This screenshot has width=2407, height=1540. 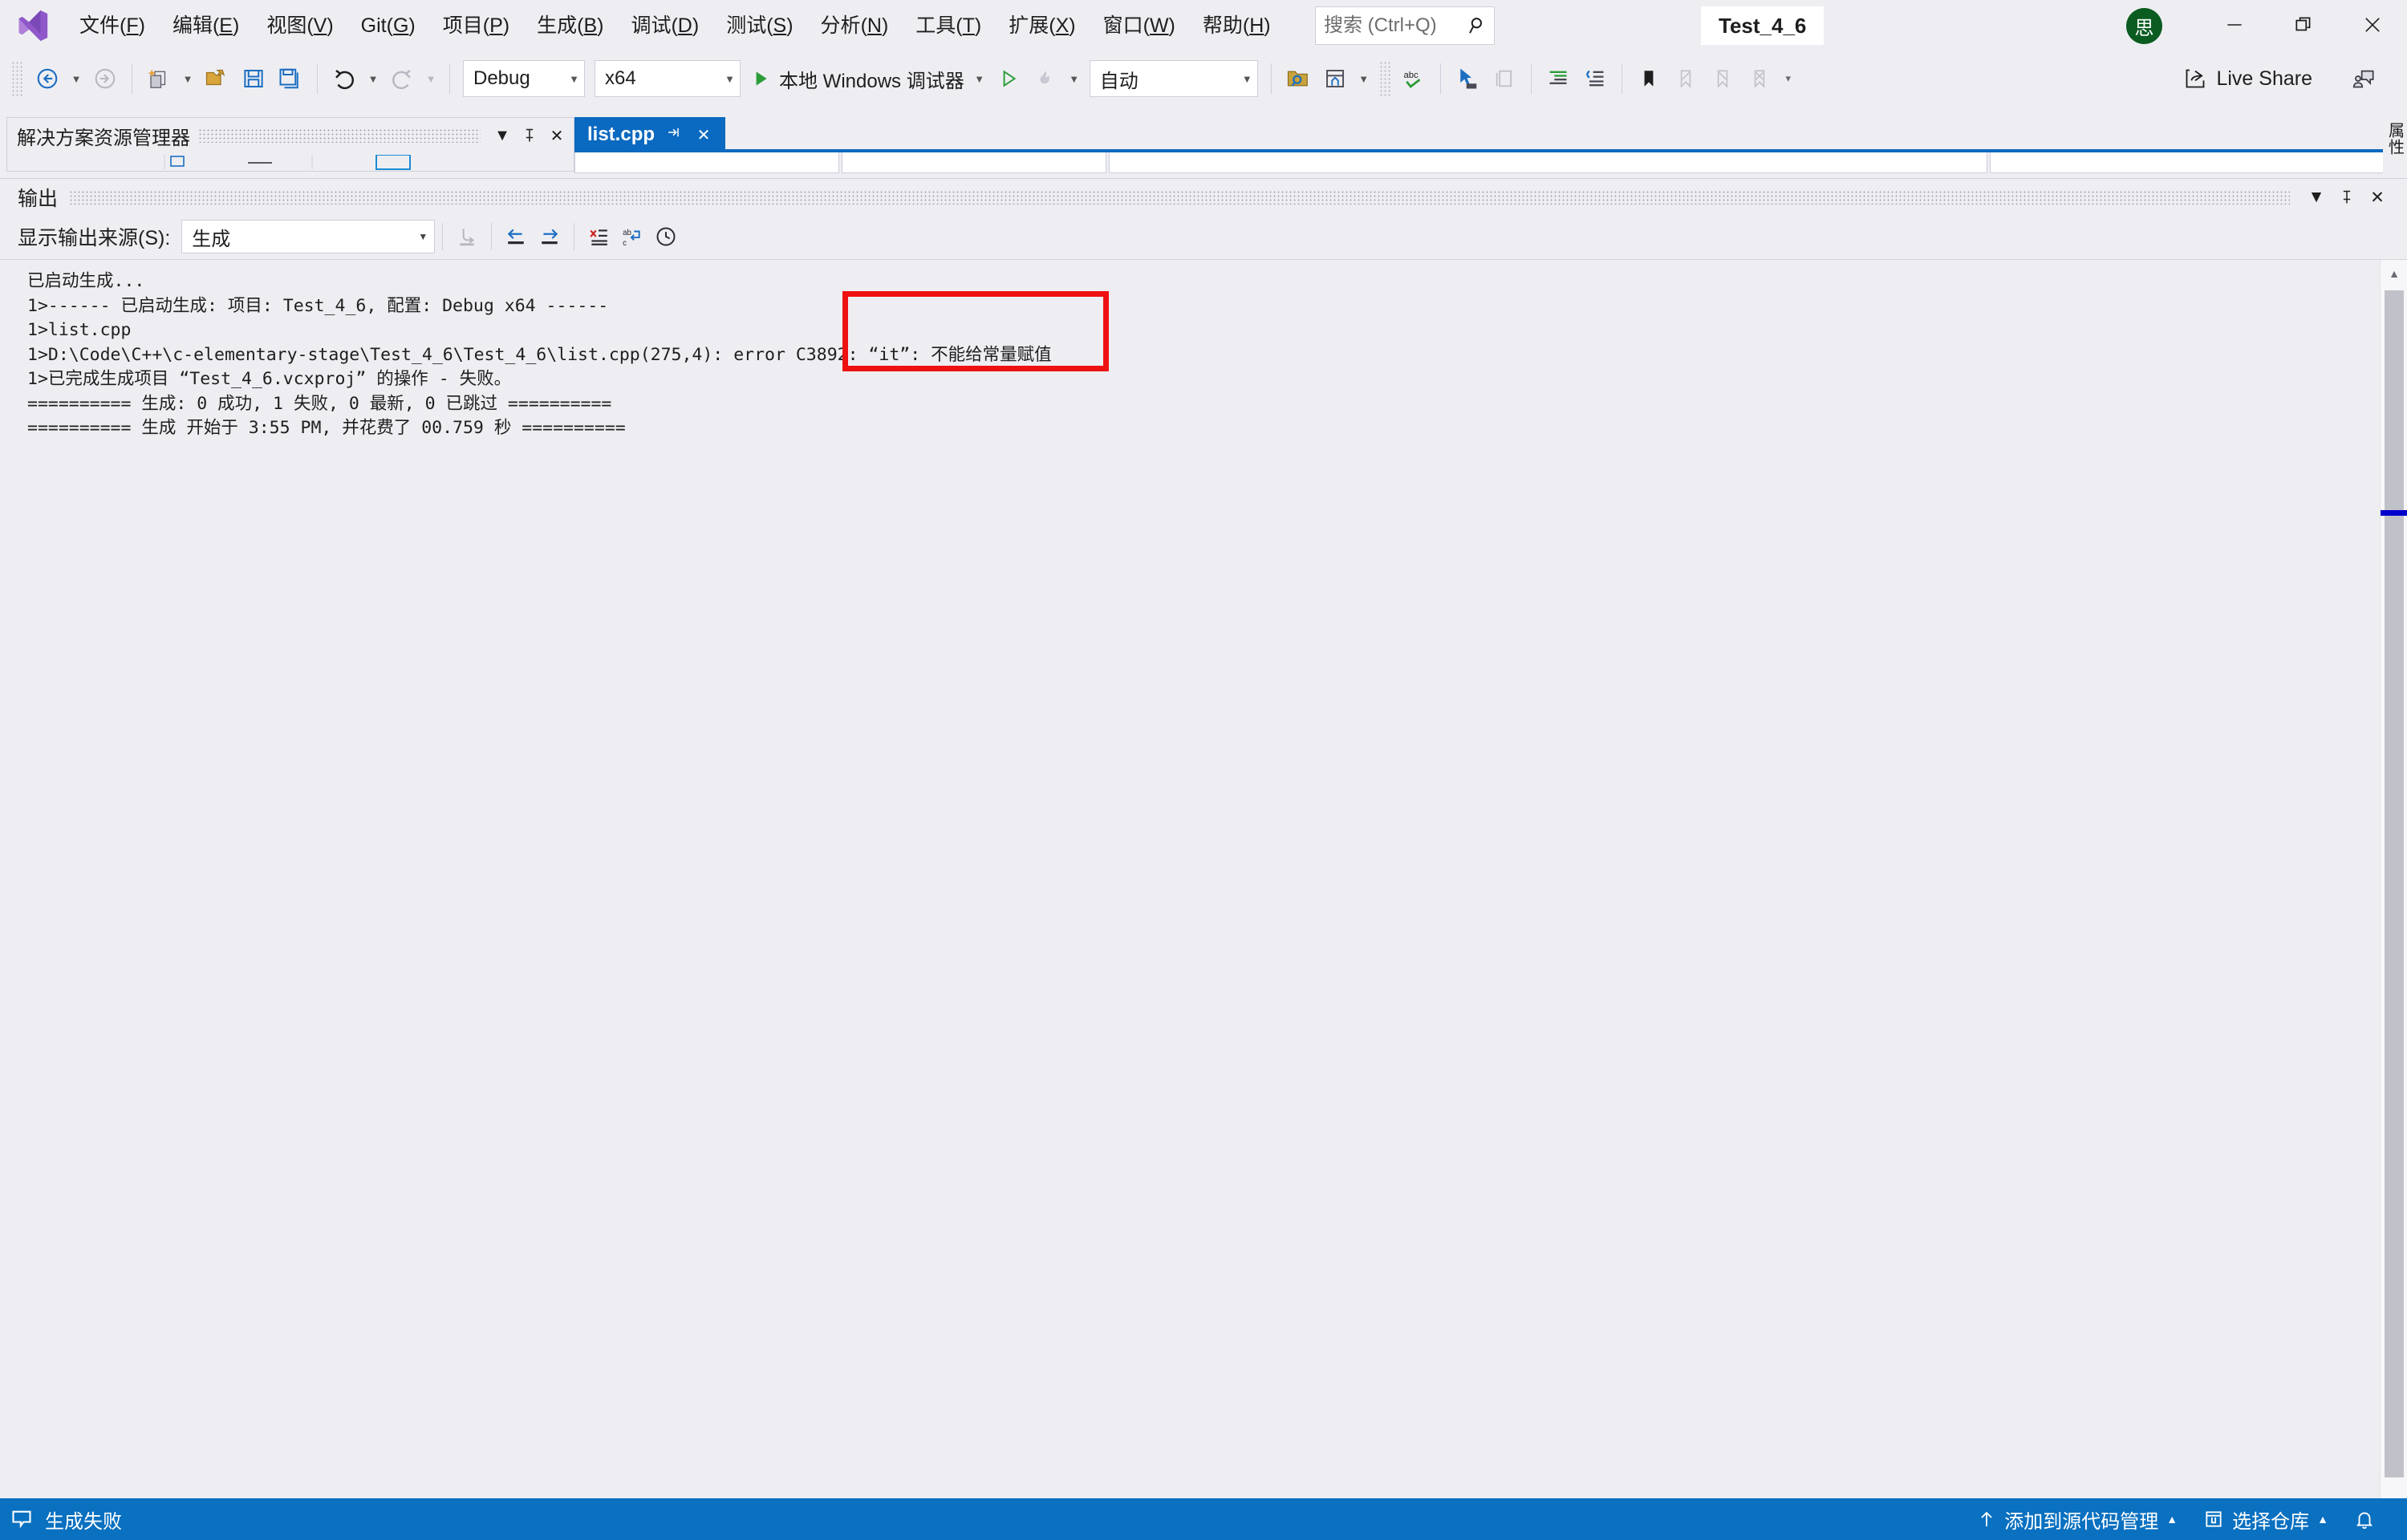 What do you see at coordinates (1595, 78) in the screenshot?
I see `decrease-indent-icon` at bounding box center [1595, 78].